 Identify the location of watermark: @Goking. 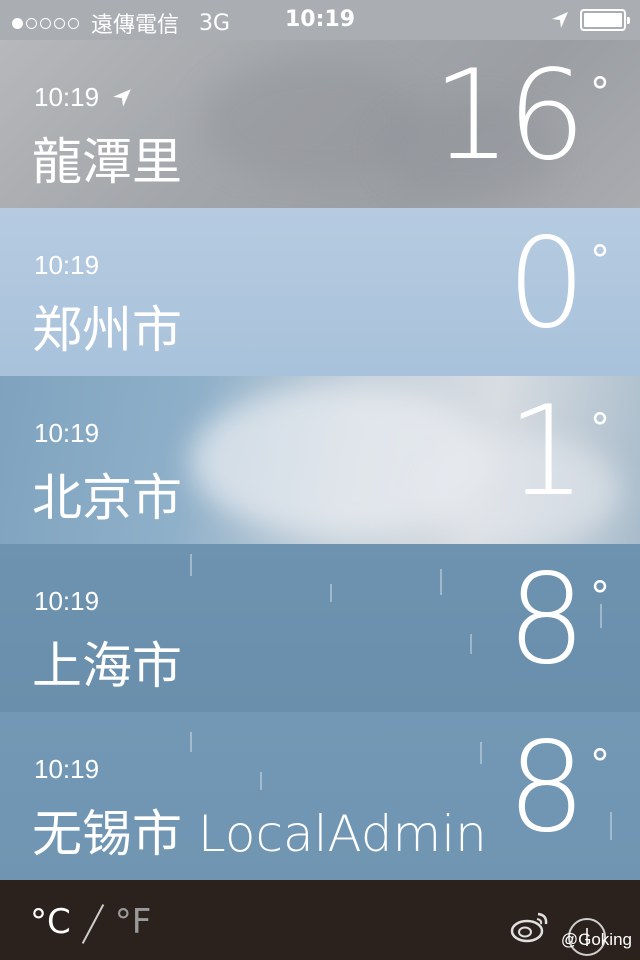
(596, 939).